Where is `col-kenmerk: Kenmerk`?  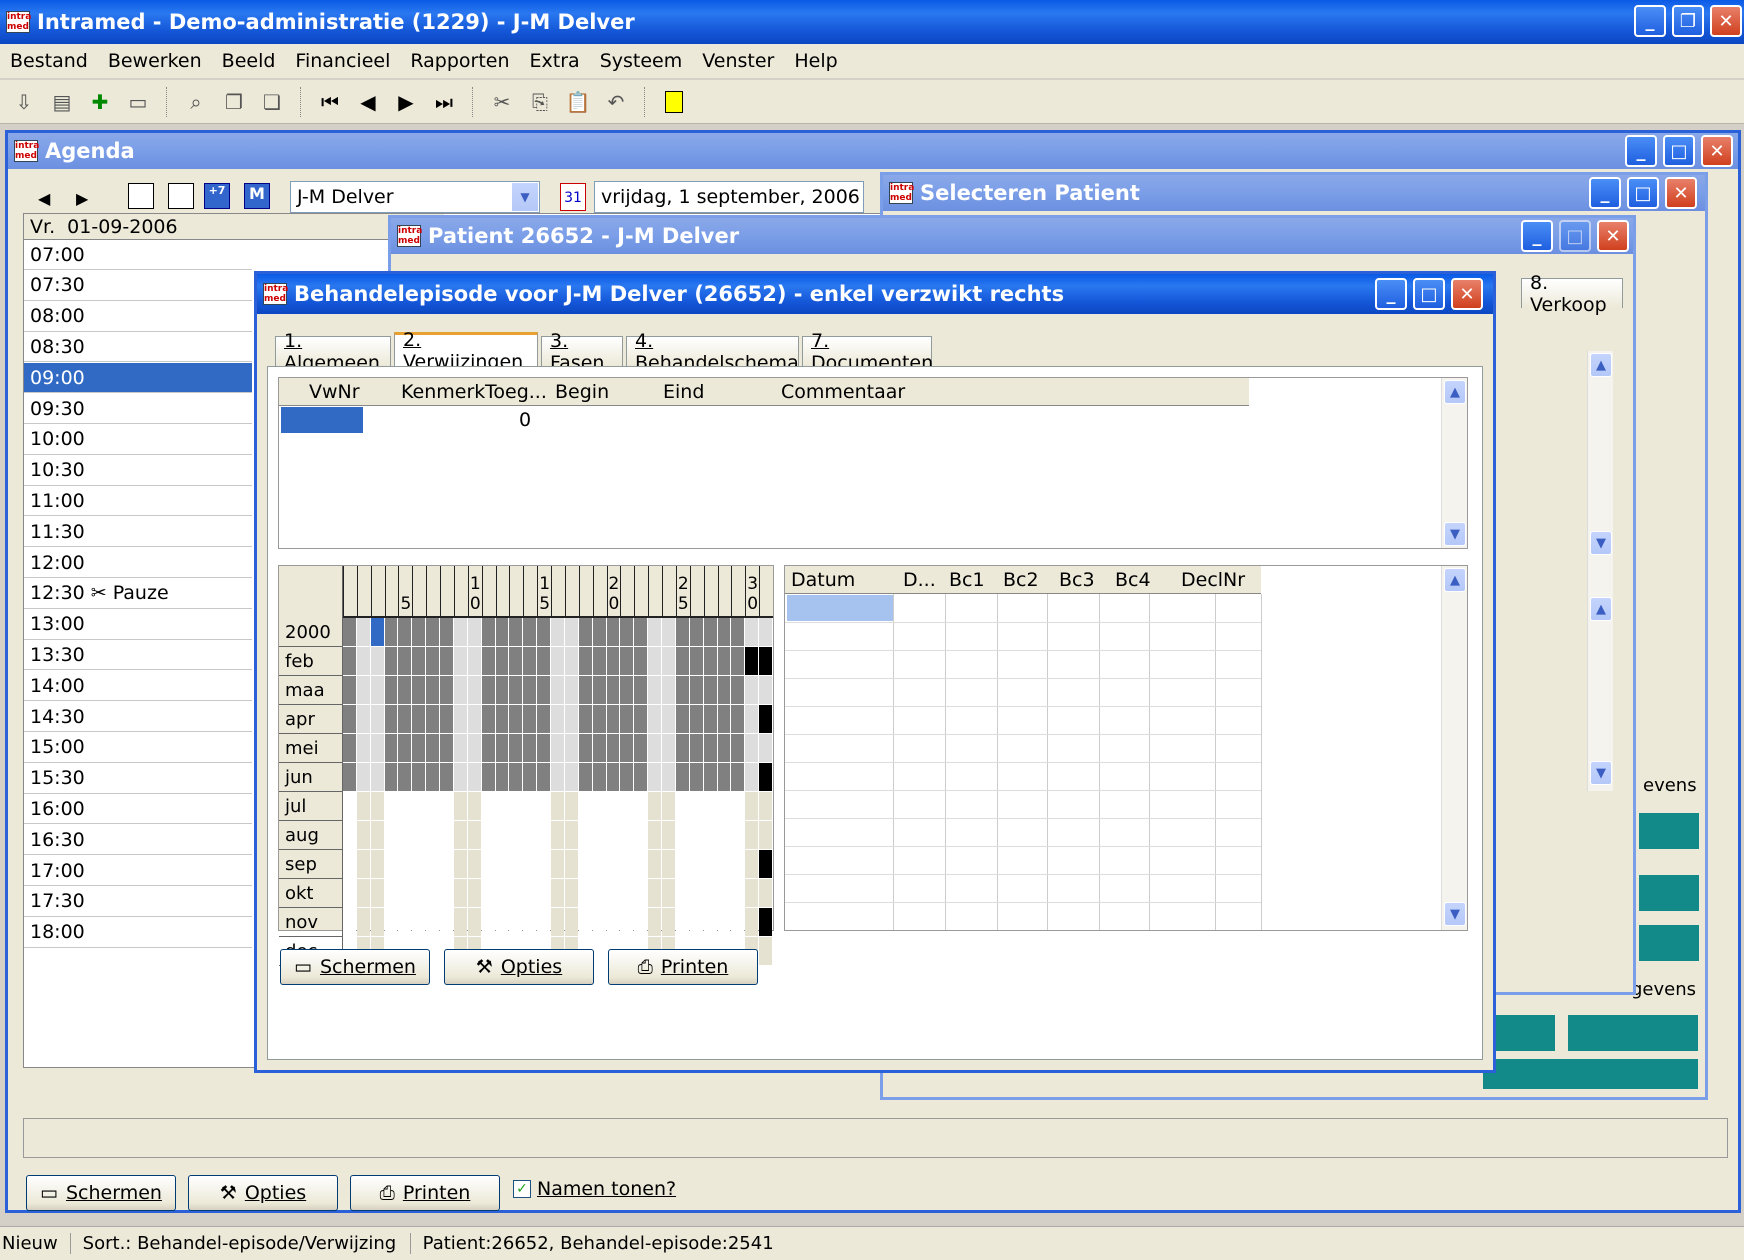 col-kenmerk: Kenmerk is located at coordinates (443, 392).